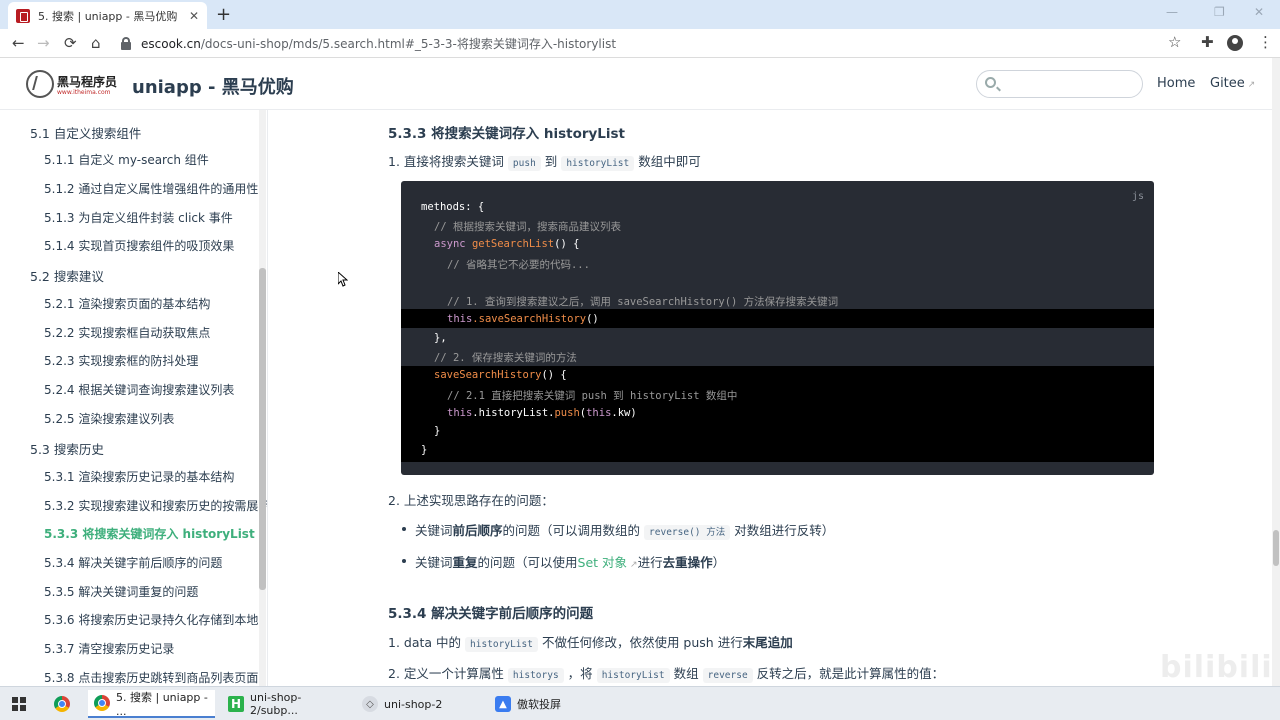 The image size is (1280, 720). Describe the element at coordinates (19, 704) in the screenshot. I see `windows-start-icon` at that location.